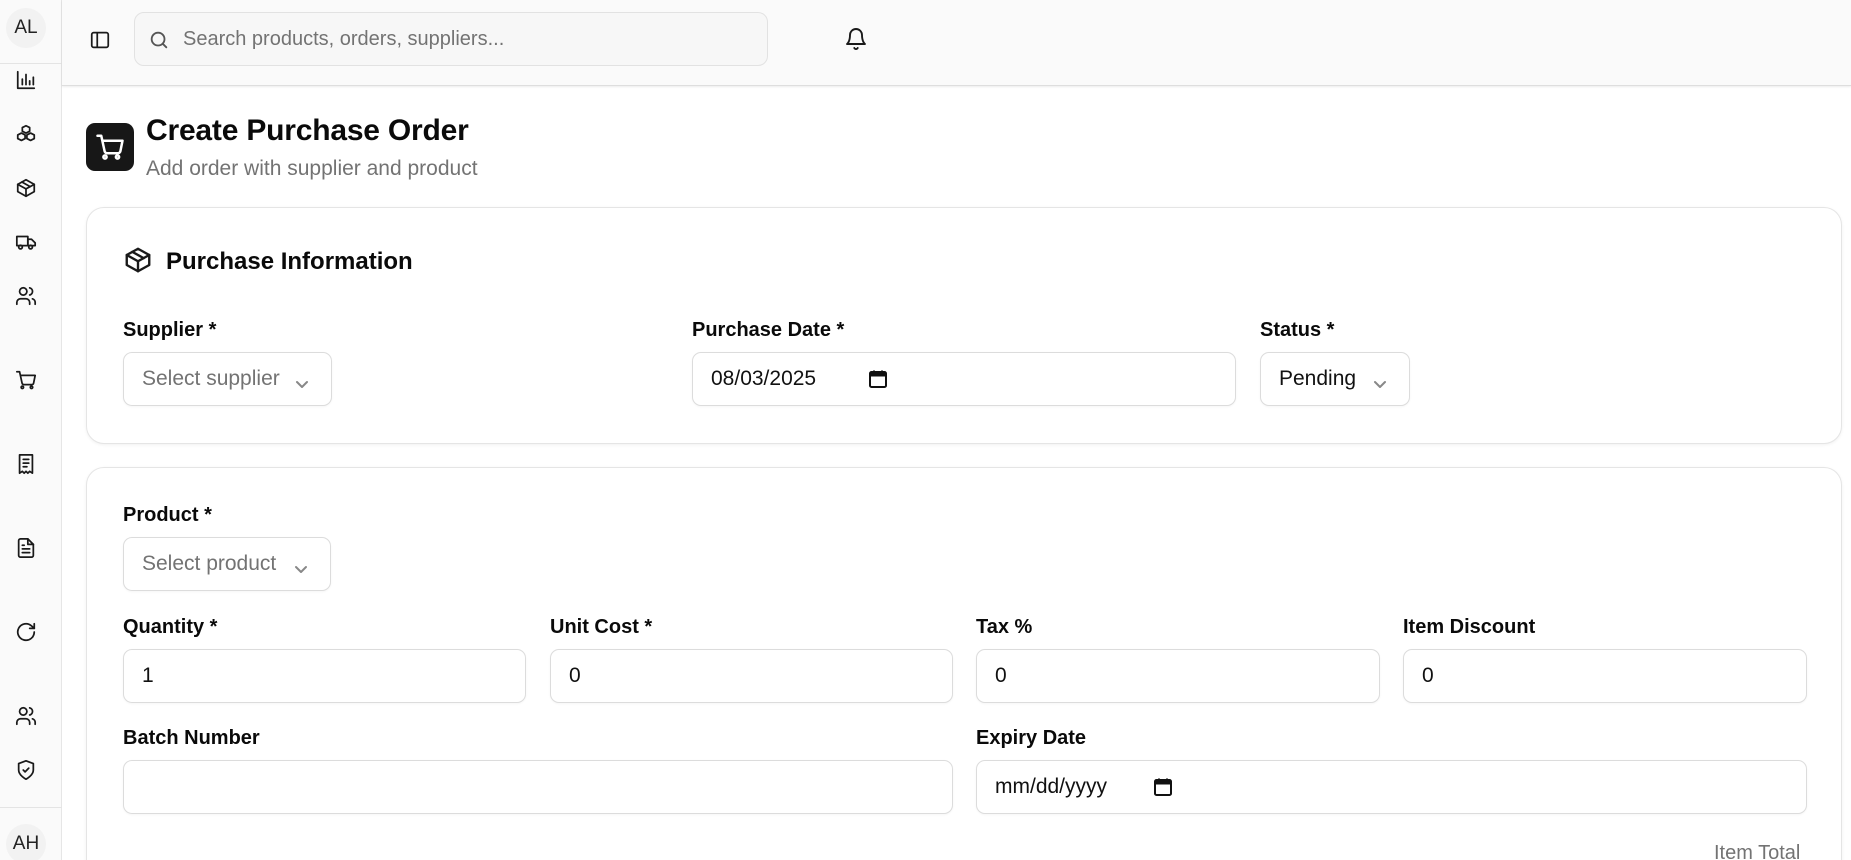 Image resolution: width=1851 pixels, height=860 pixels. Describe the element at coordinates (1031, 738) in the screenshot. I see `expiry-date-label: Expiry Date` at that location.